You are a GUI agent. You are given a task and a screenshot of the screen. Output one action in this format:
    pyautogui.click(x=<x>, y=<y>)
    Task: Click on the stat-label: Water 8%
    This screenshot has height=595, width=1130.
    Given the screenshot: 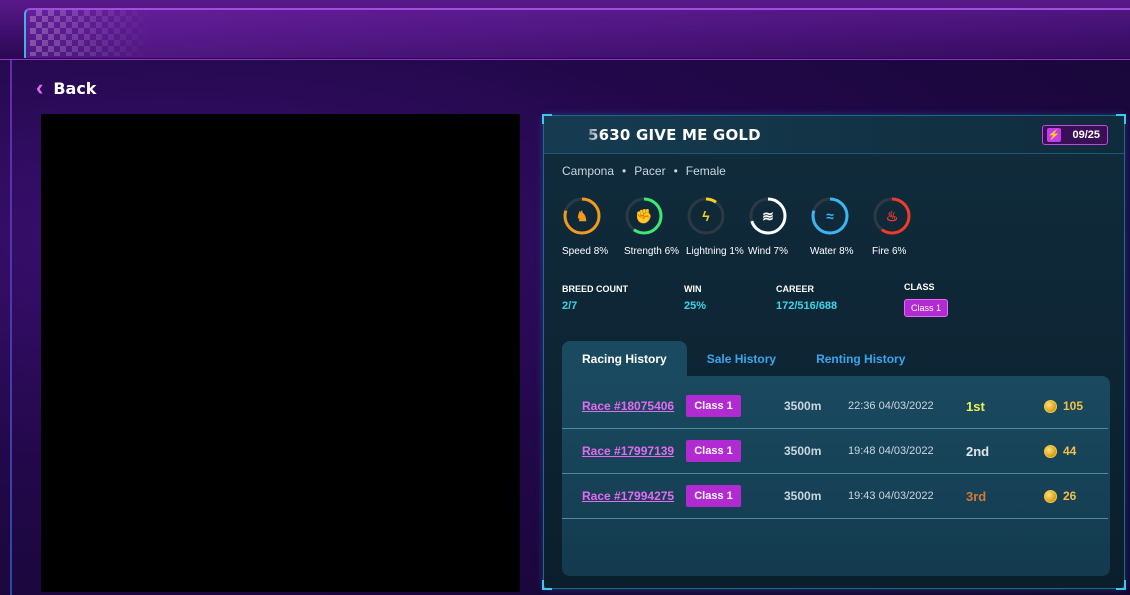 What is the action you would take?
    pyautogui.click(x=832, y=251)
    